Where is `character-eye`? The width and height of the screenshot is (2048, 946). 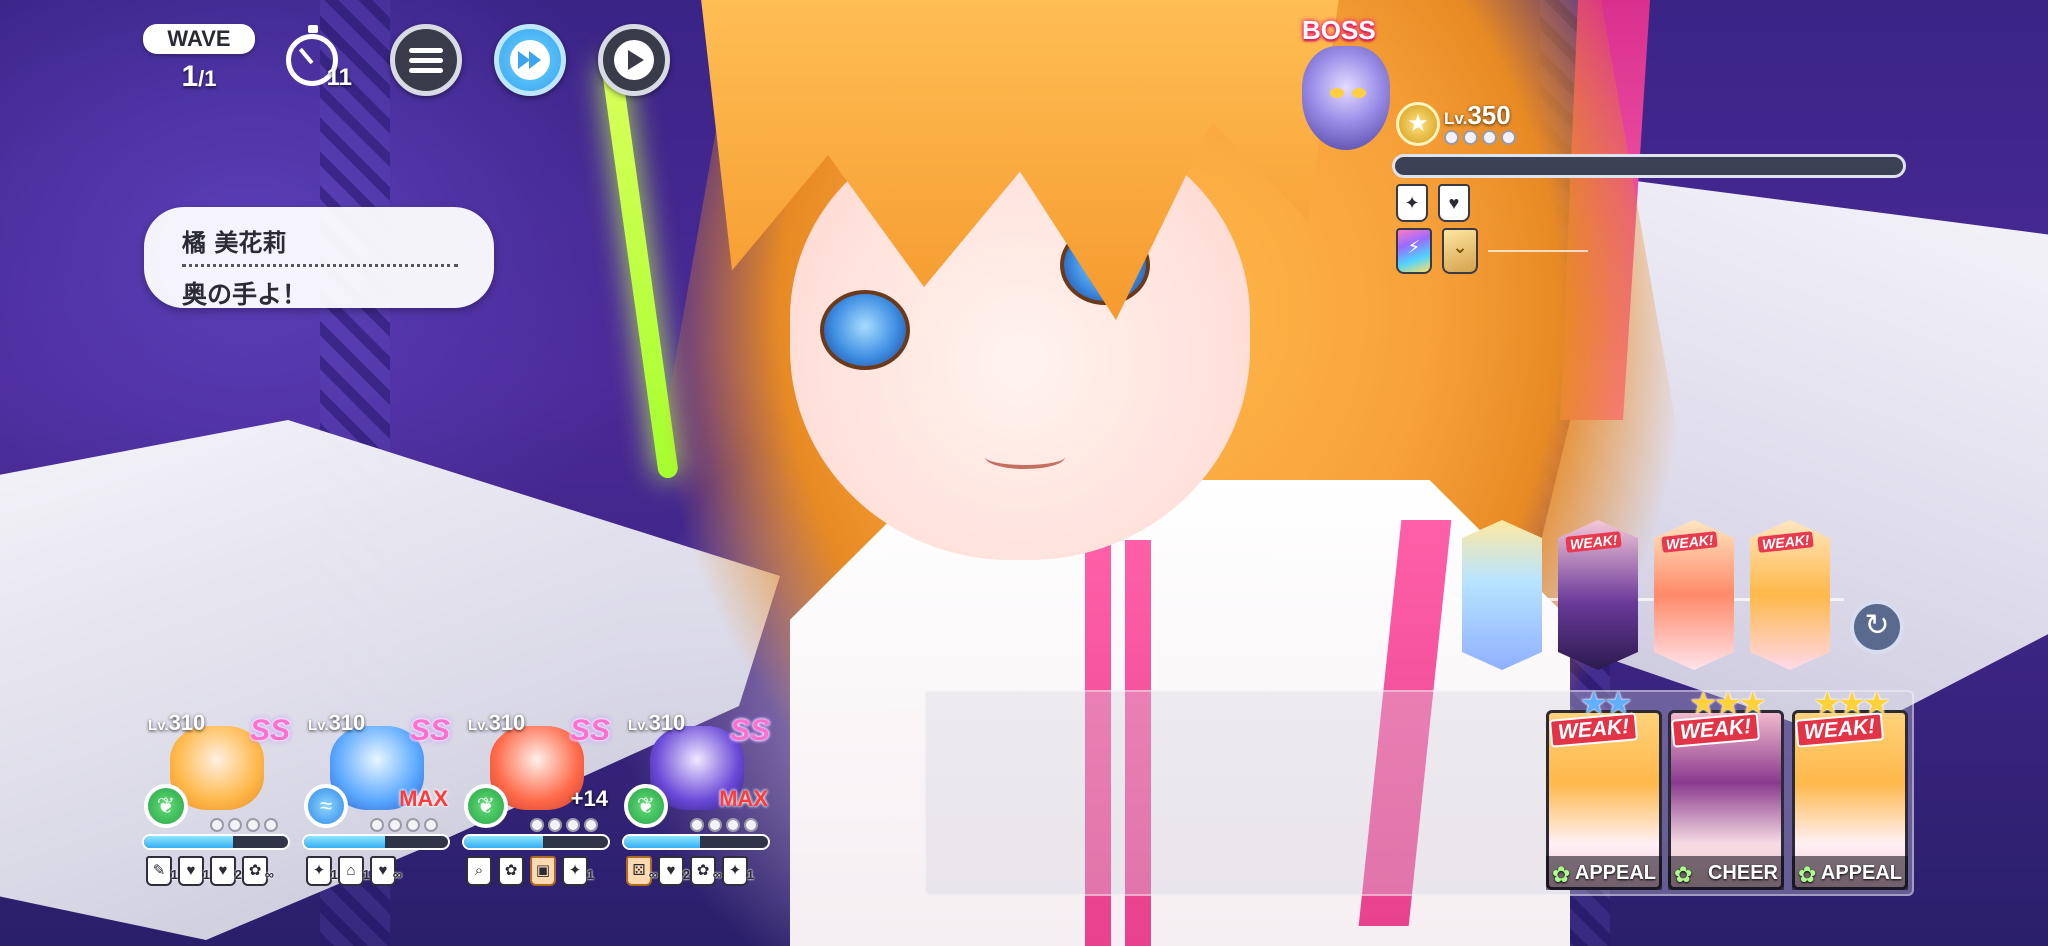 character-eye is located at coordinates (865, 330).